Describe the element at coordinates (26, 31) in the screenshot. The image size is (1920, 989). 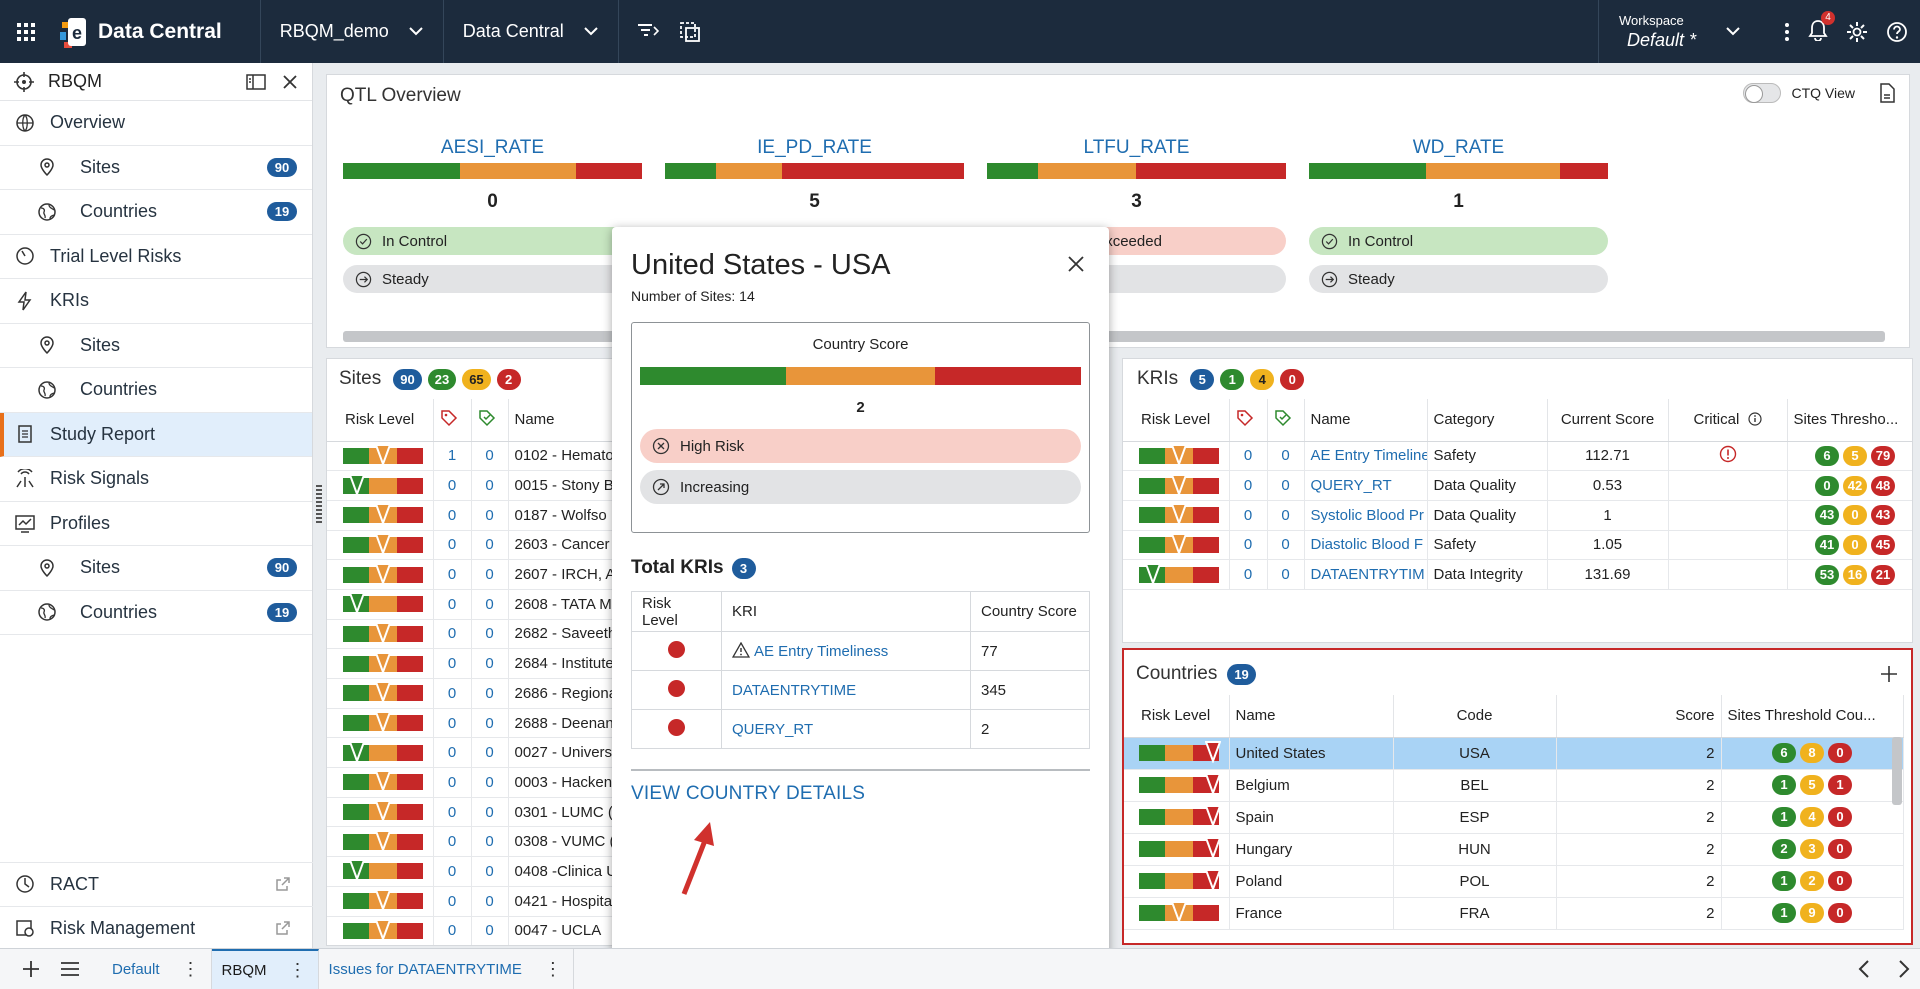
I see `app-grid-icon` at that location.